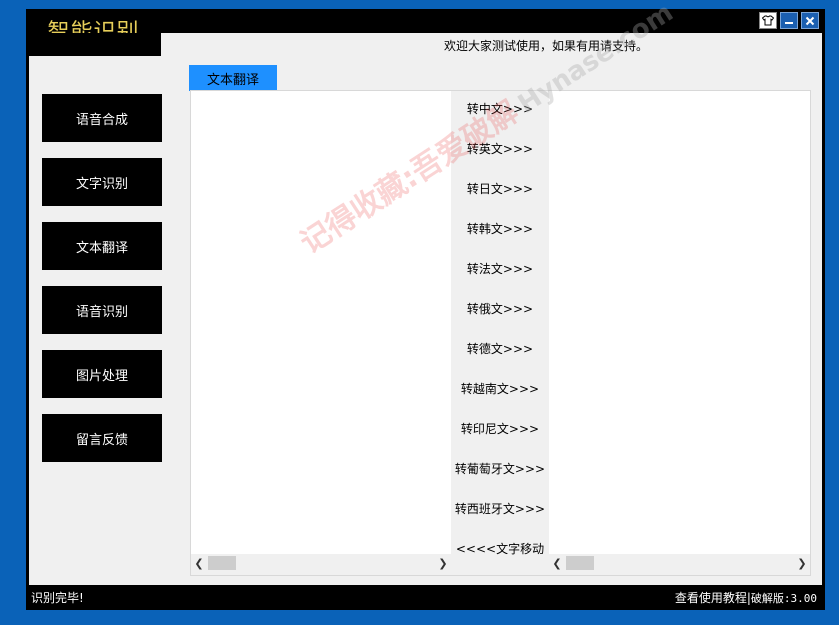  What do you see at coordinates (500, 268) in the screenshot?
I see `to-french-button: 转法文>>>` at bounding box center [500, 268].